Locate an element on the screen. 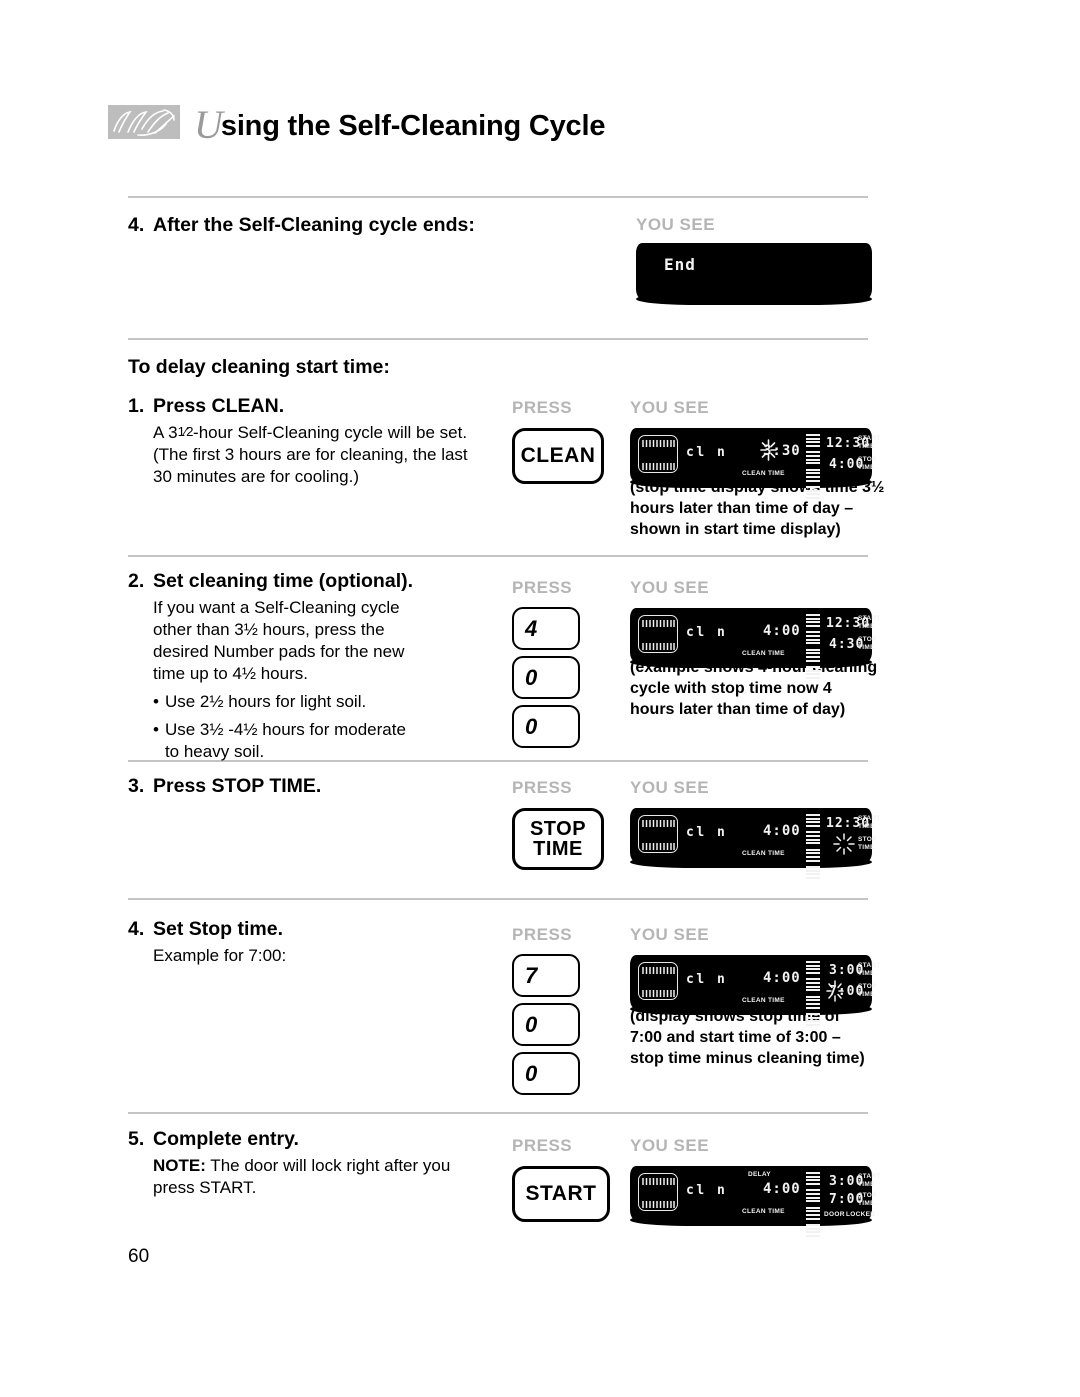 This screenshot has width=1080, height=1397. list-item: • Use 2½ hours for light soil. is located at coordinates (320, 702).